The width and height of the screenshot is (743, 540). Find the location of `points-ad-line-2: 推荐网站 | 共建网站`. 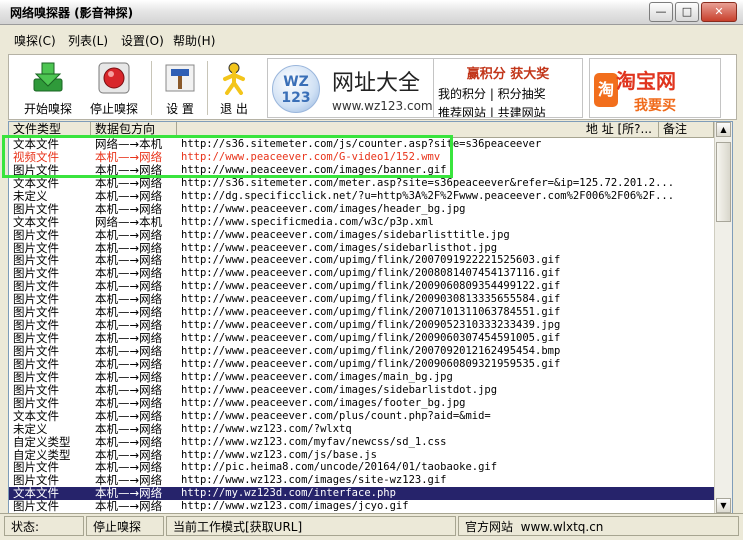

points-ad-line-2: 推荐网站 | 共建网站 is located at coordinates (492, 112).